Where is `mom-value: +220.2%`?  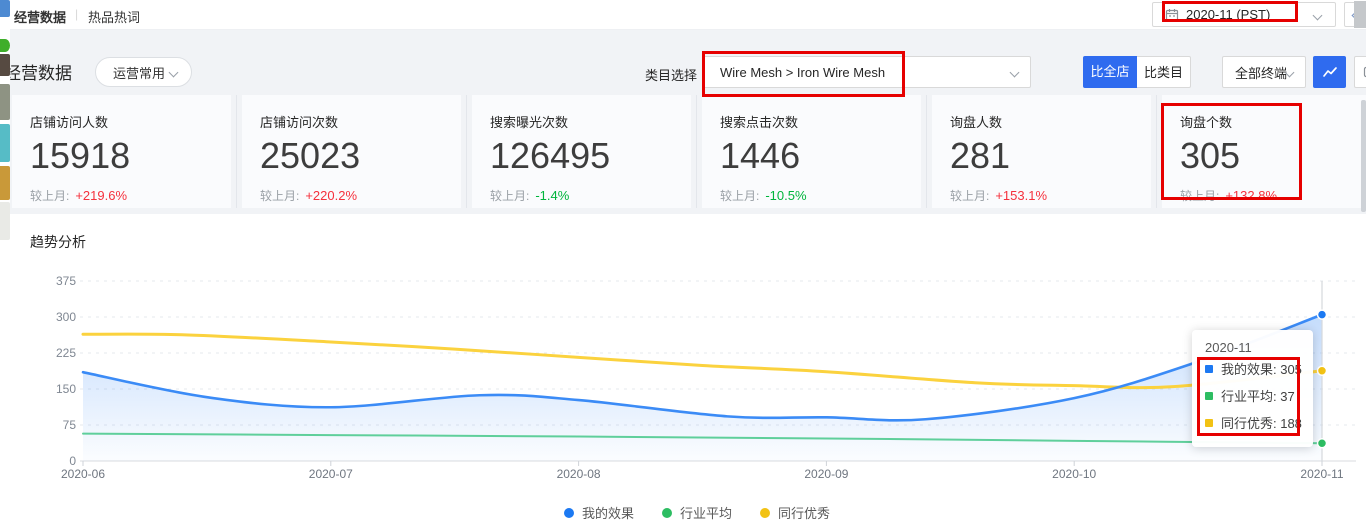
mom-value: +220.2% is located at coordinates (331, 195).